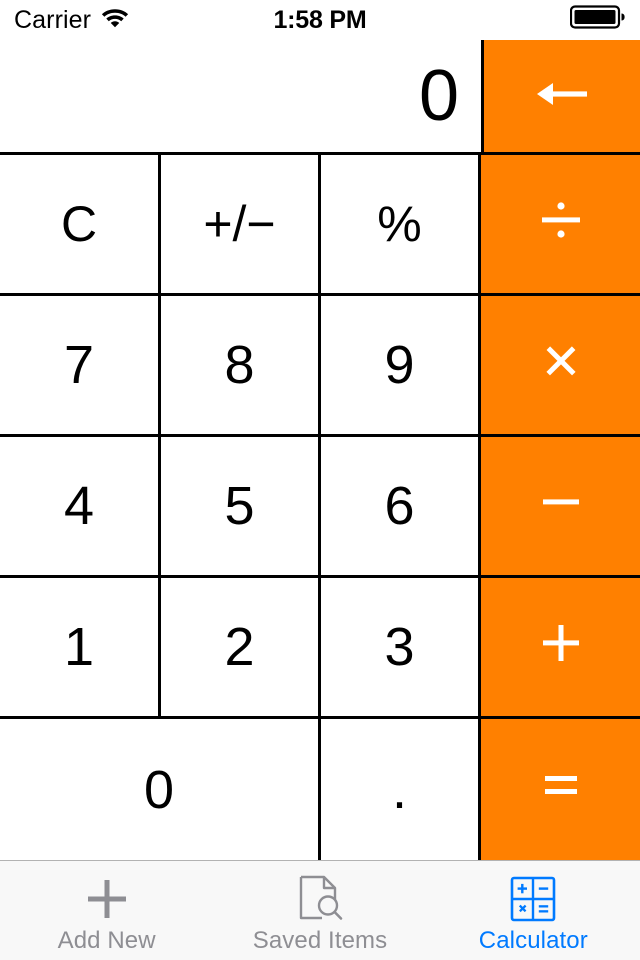  I want to click on key-label: 5, so click(239, 506).